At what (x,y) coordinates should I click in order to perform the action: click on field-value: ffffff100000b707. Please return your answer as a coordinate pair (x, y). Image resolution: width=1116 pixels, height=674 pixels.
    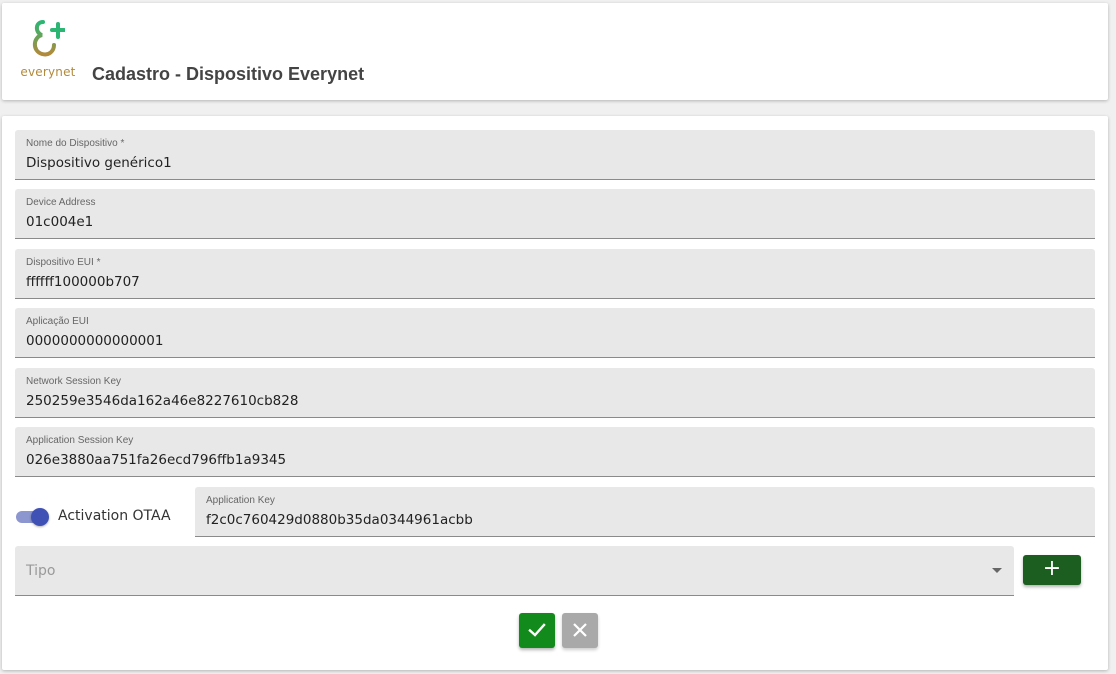
    Looking at the image, I should click on (83, 282).